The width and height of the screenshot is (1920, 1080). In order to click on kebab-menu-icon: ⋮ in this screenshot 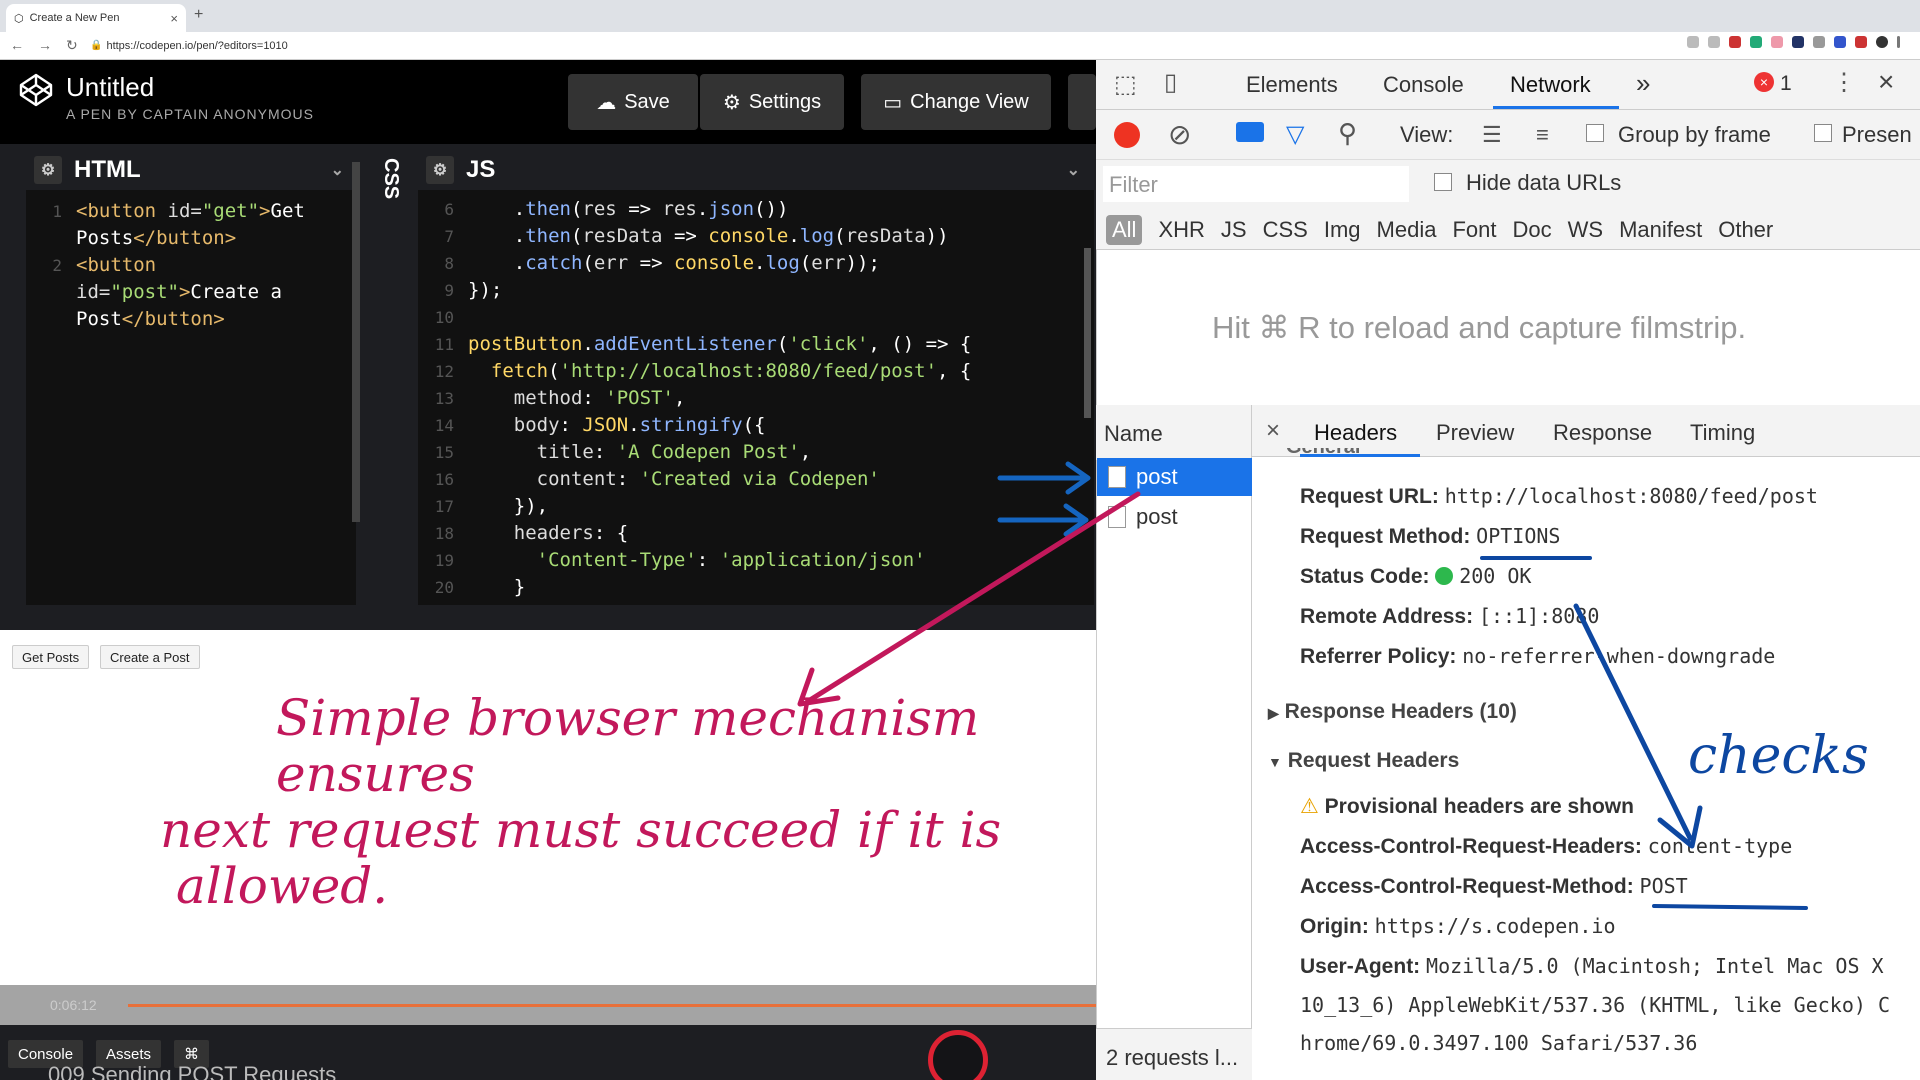, I will do `click(1844, 82)`.